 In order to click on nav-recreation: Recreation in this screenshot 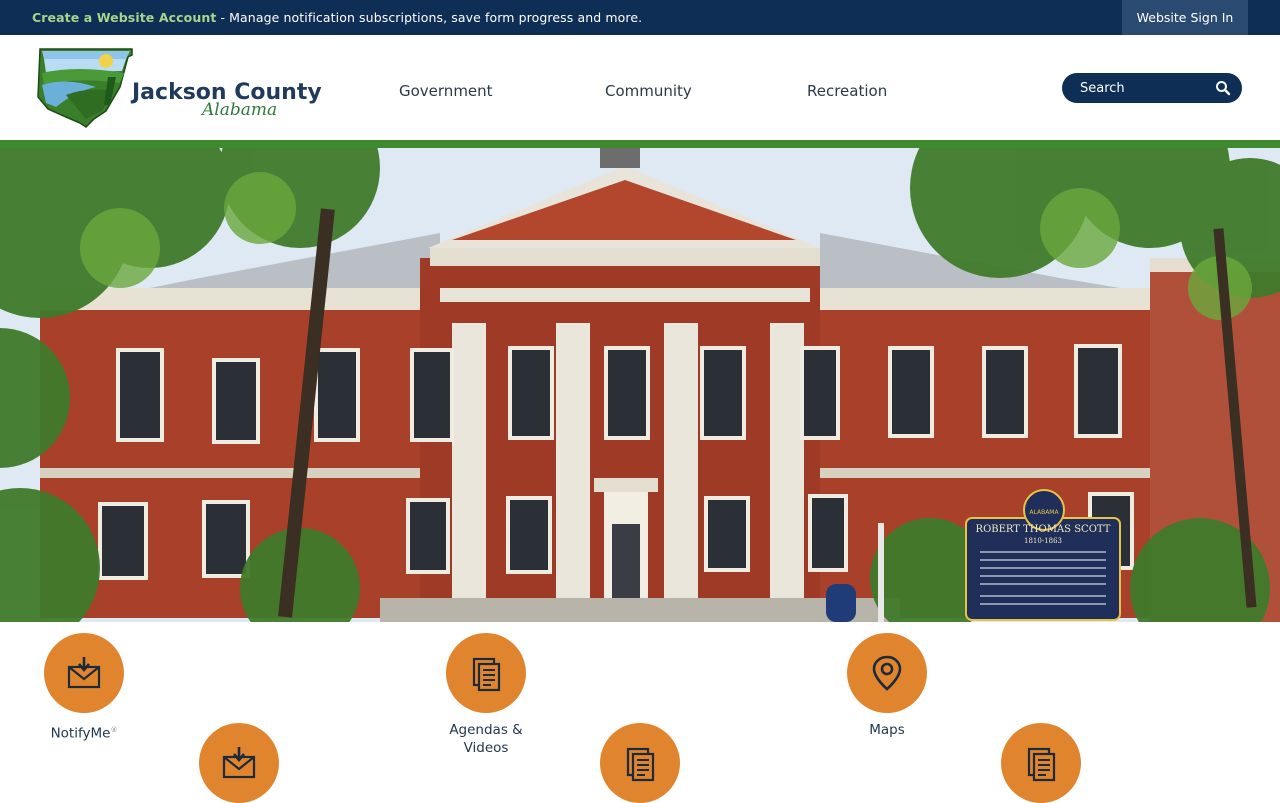, I will do `click(847, 91)`.